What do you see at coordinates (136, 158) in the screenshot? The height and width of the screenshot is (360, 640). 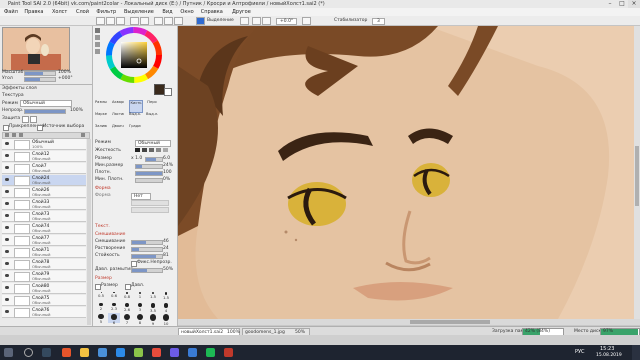 I see `size-multiplier: x 1.0` at bounding box center [136, 158].